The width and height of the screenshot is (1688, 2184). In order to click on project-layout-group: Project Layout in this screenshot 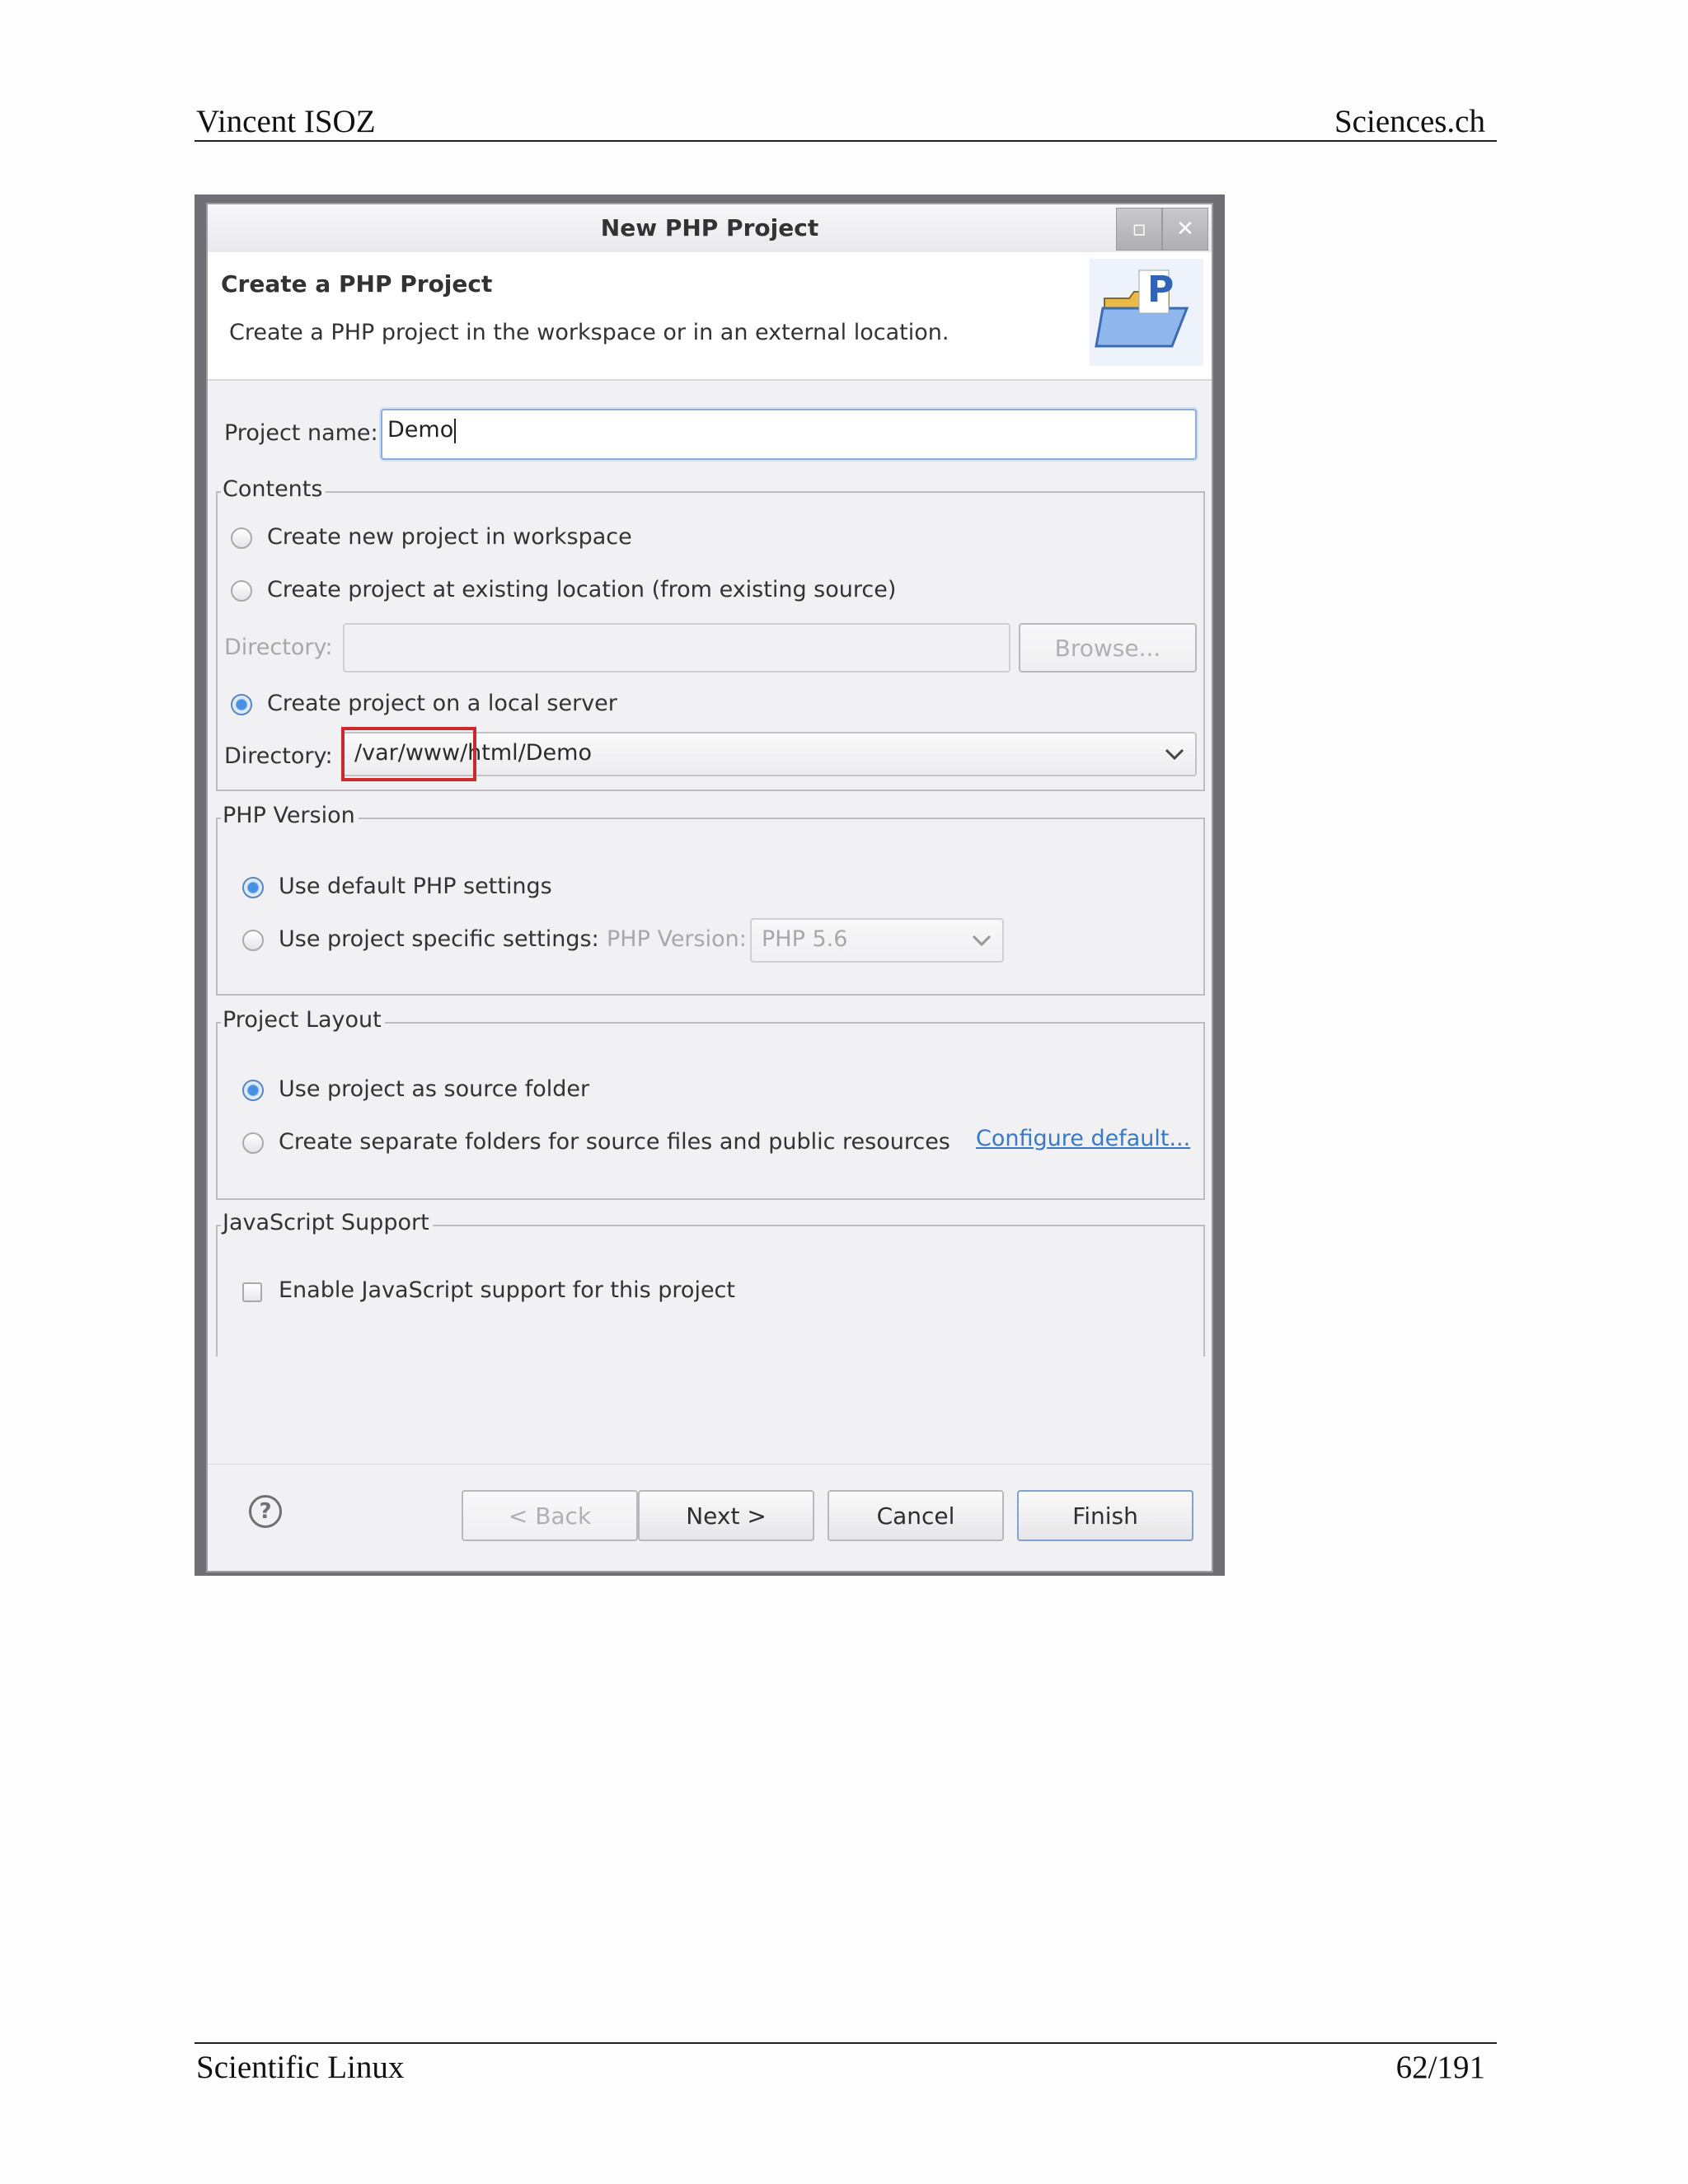, I will do `click(711, 1103)`.